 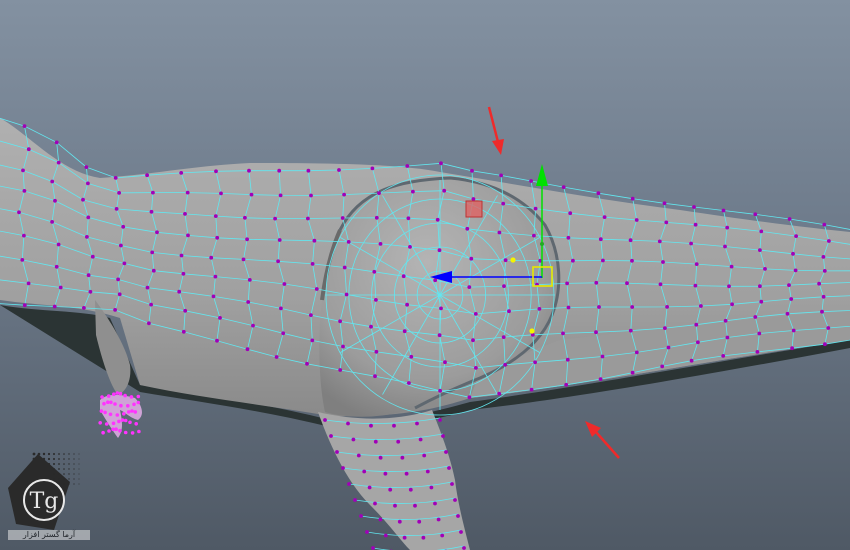 I want to click on pivot-dot, so click(x=542, y=244).